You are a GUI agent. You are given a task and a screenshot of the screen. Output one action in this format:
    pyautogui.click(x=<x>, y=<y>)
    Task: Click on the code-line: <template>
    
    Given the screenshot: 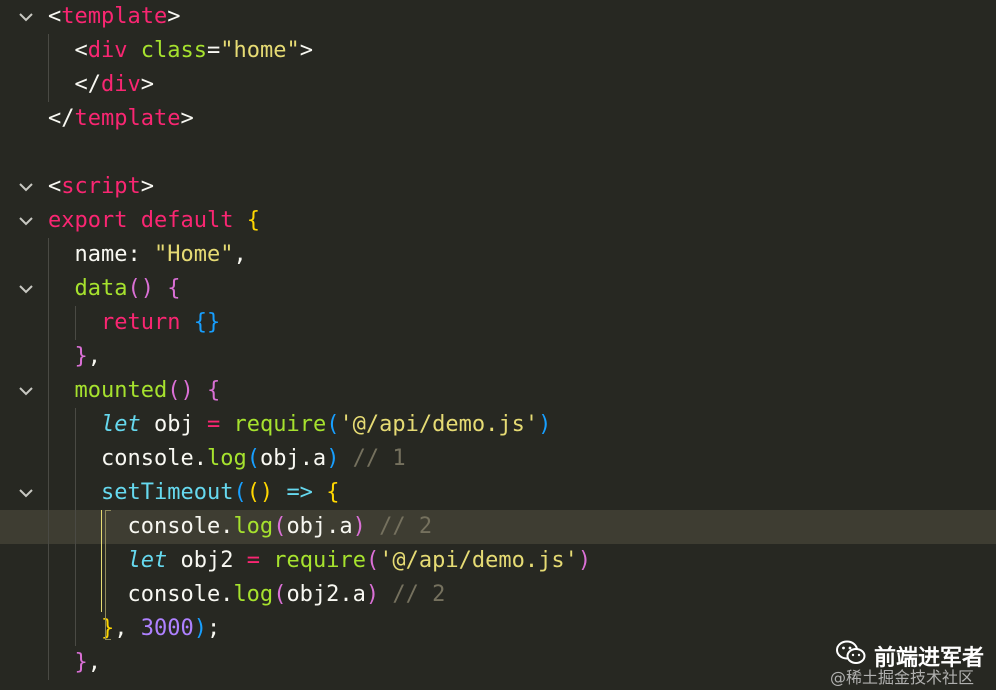 What is the action you would take?
    pyautogui.click(x=498, y=17)
    